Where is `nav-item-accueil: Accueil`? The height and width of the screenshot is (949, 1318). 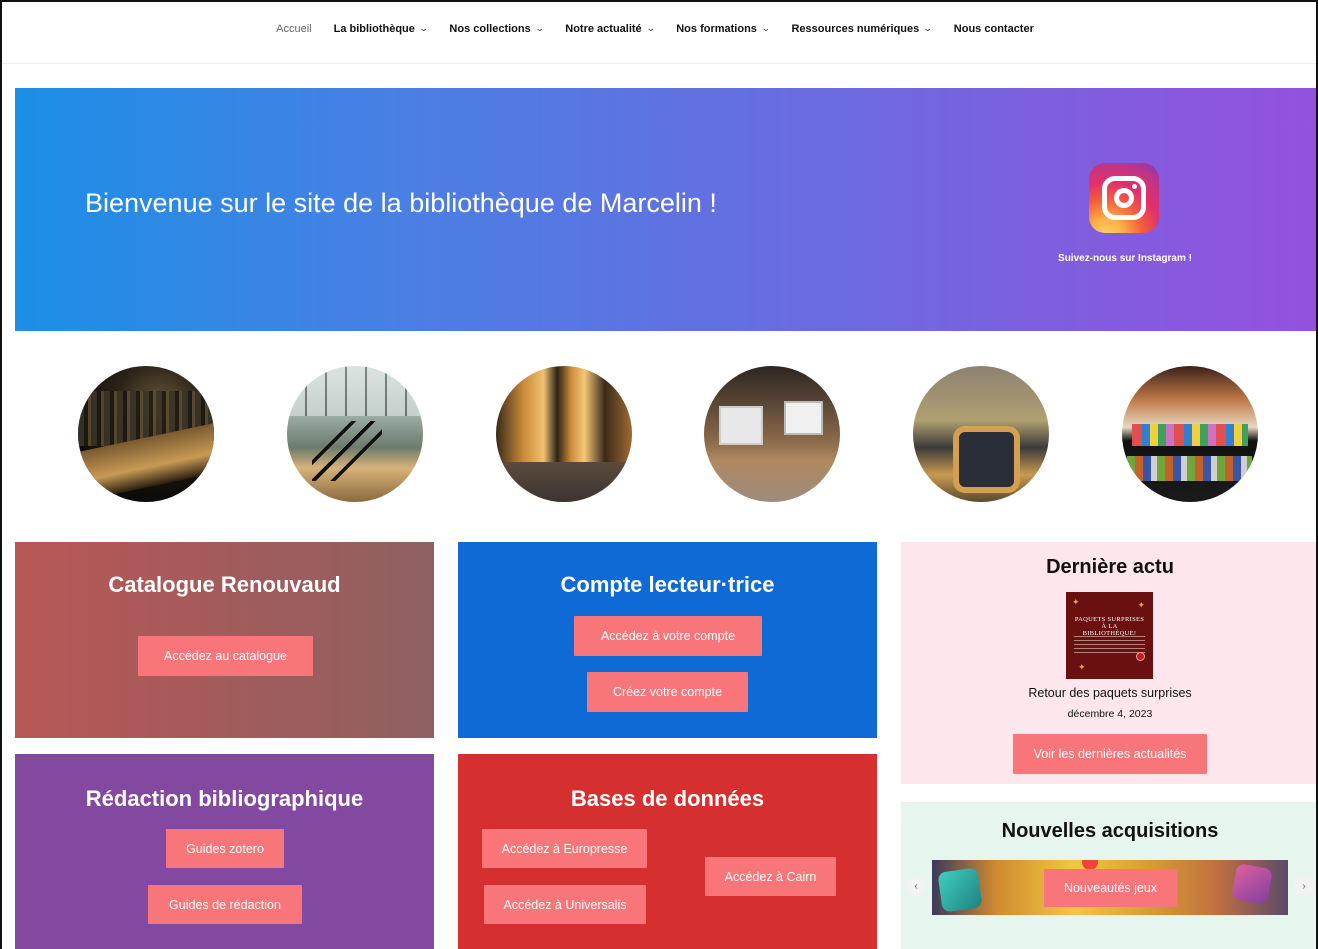 nav-item-accueil: Accueil is located at coordinates (293, 29).